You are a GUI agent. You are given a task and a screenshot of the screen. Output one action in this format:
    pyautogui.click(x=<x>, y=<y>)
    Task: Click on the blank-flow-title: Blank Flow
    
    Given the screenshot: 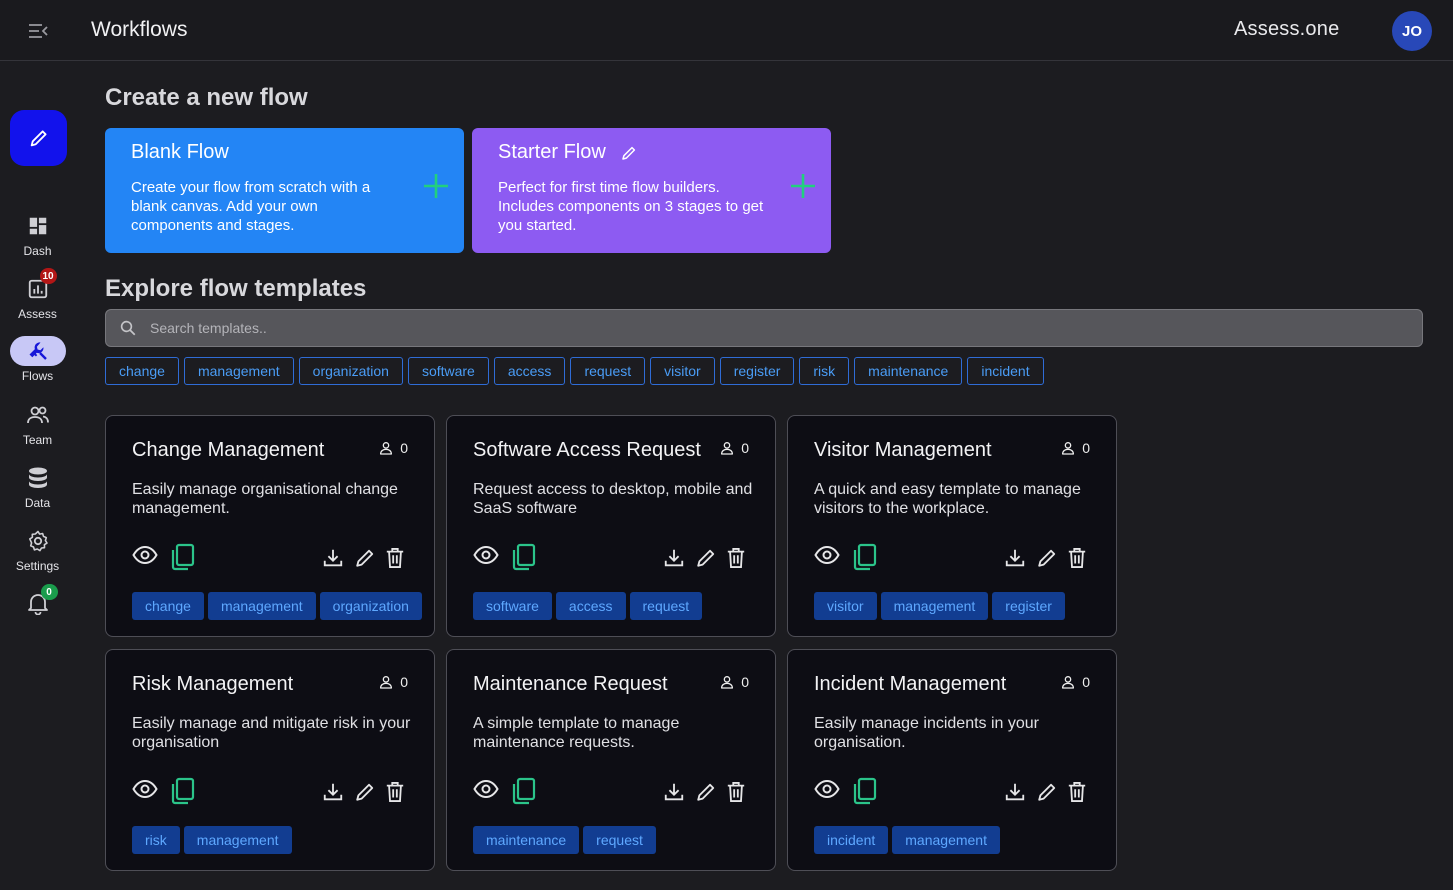 What is the action you would take?
    pyautogui.click(x=180, y=152)
    